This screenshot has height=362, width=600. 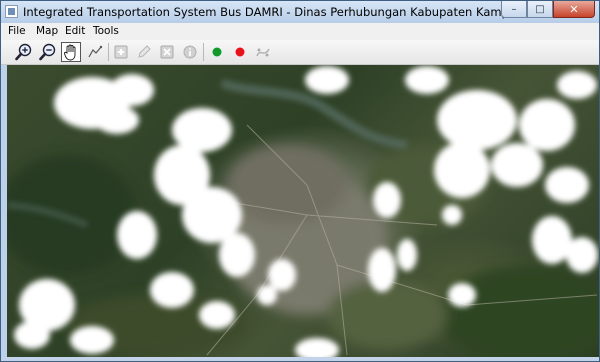 I want to click on window-controls: – □ ✕, so click(x=548, y=10).